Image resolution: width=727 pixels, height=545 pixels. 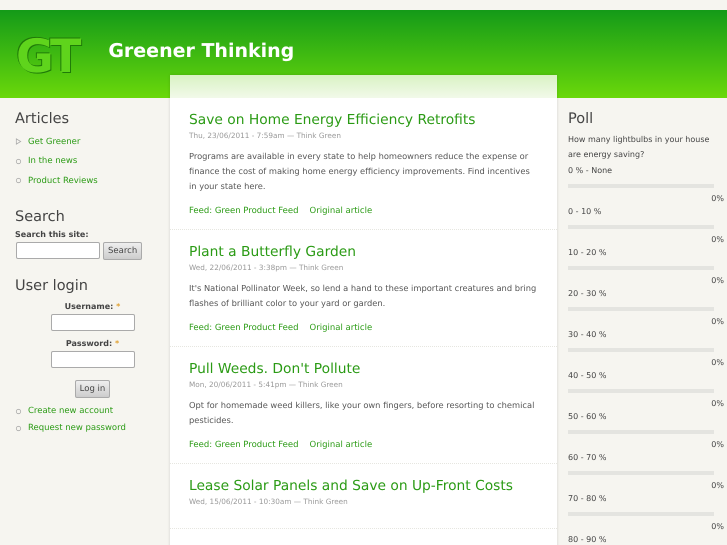 What do you see at coordinates (77, 428) in the screenshot?
I see `account-link: Request new password` at bounding box center [77, 428].